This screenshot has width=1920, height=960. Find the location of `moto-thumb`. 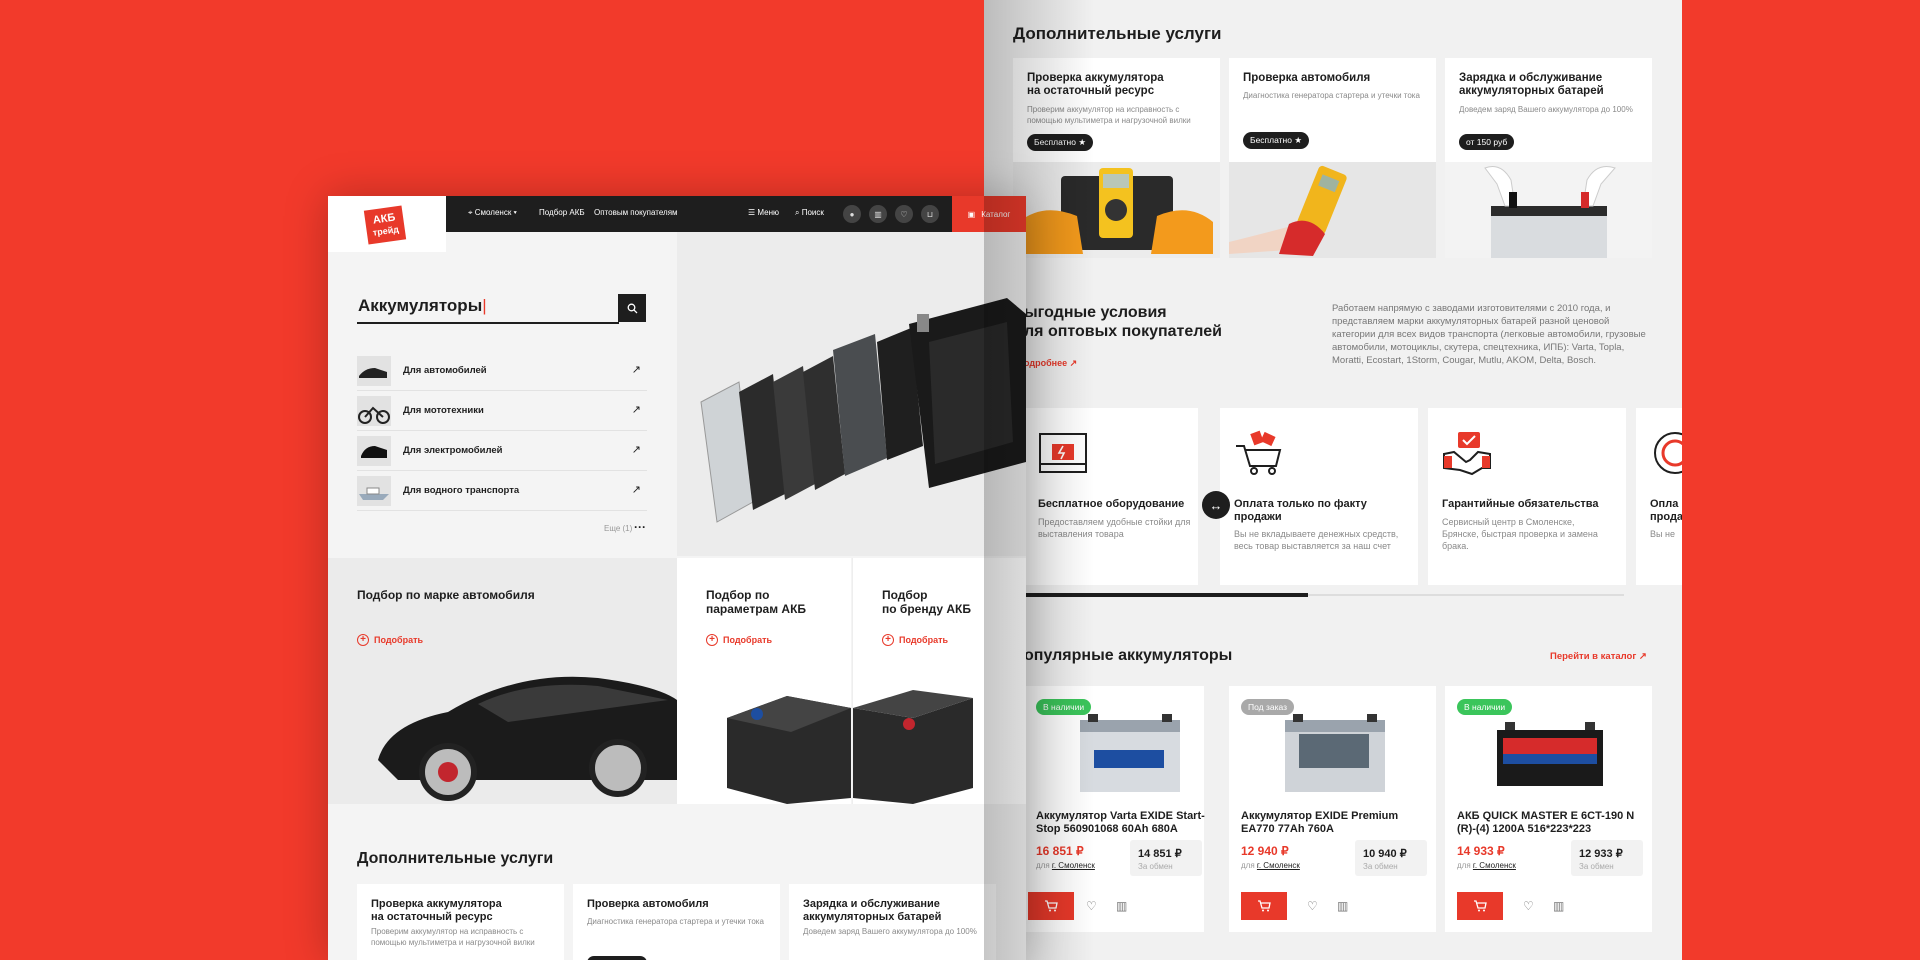

moto-thumb is located at coordinates (374, 411).